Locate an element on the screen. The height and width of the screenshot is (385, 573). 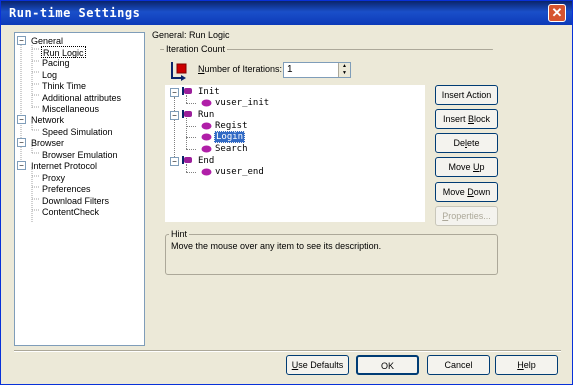
nav-item-contentcheck: ContentCheck is located at coordinates (70, 212).